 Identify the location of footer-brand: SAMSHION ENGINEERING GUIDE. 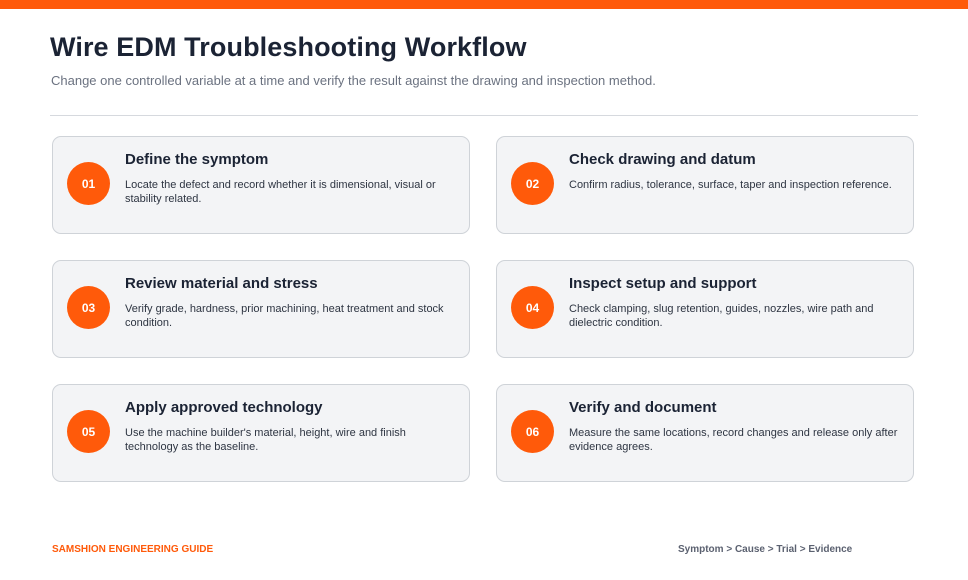
(133, 549).